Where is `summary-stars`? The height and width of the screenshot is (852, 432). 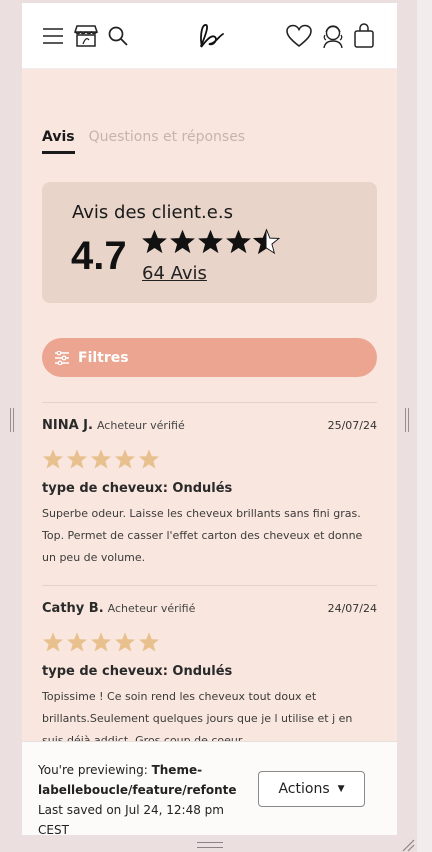
summary-stars is located at coordinates (210, 241).